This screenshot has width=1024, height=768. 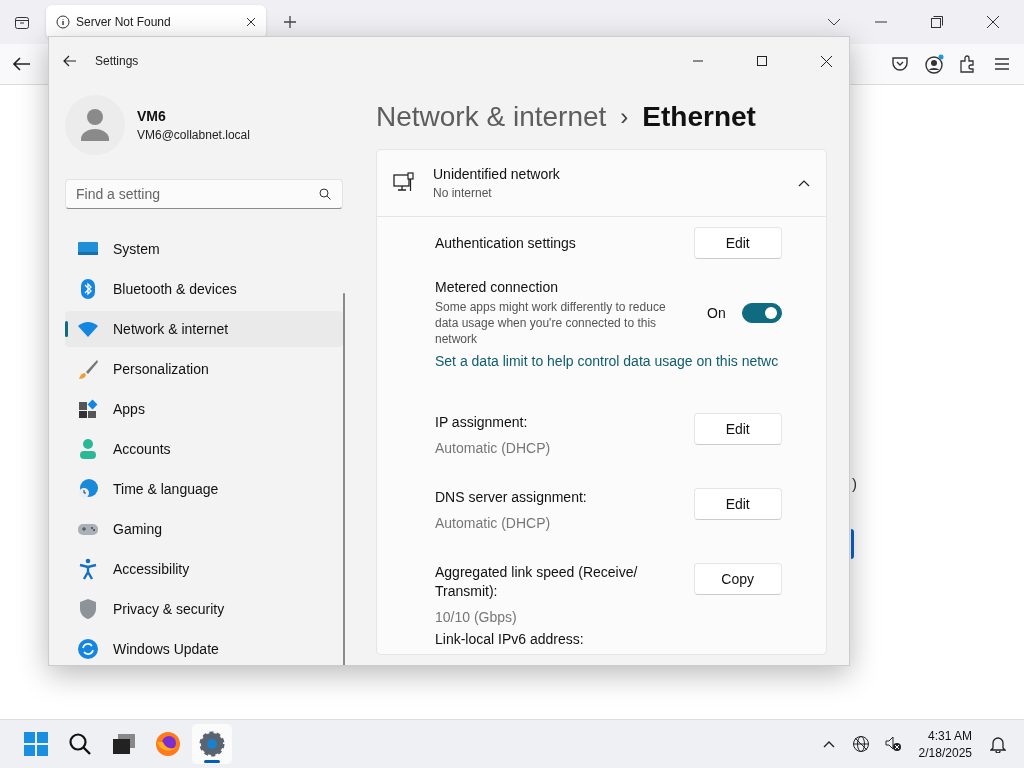 What do you see at coordinates (88, 409) in the screenshot?
I see `apps-icon` at bounding box center [88, 409].